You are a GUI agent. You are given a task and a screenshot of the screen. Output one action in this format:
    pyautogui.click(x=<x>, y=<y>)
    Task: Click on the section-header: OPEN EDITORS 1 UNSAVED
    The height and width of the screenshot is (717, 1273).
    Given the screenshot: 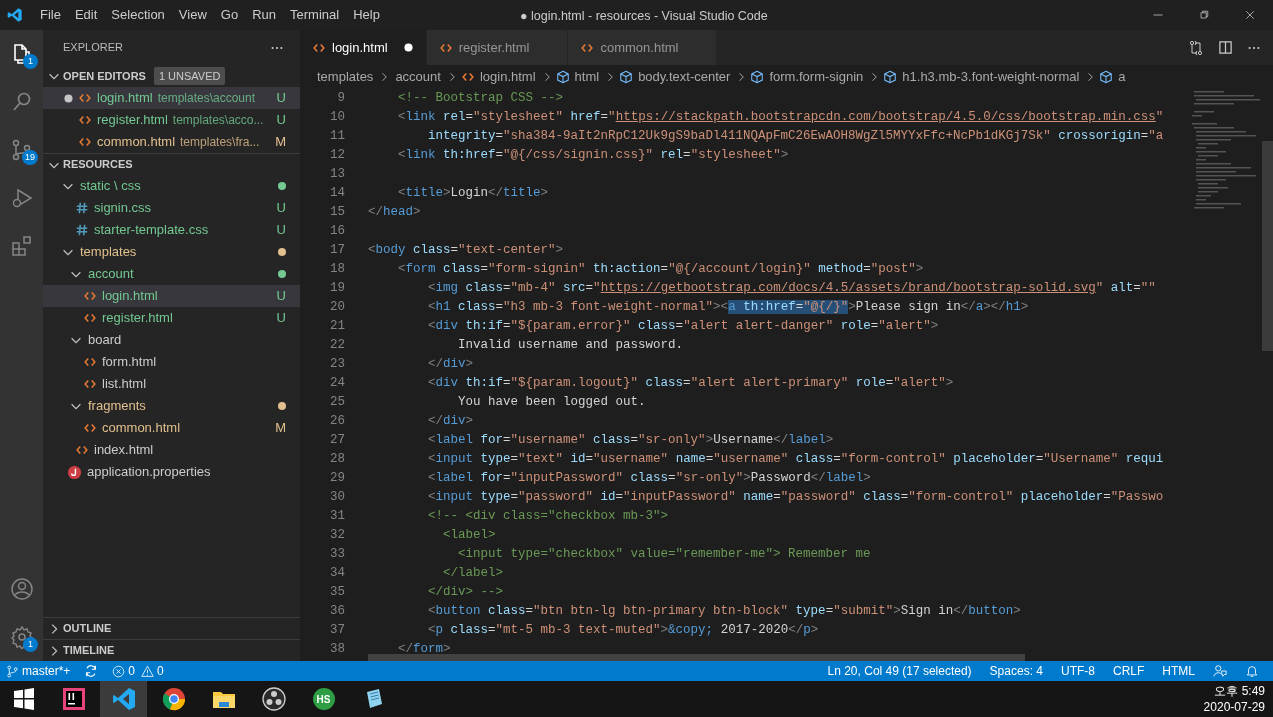 What is the action you would take?
    pyautogui.click(x=171, y=76)
    